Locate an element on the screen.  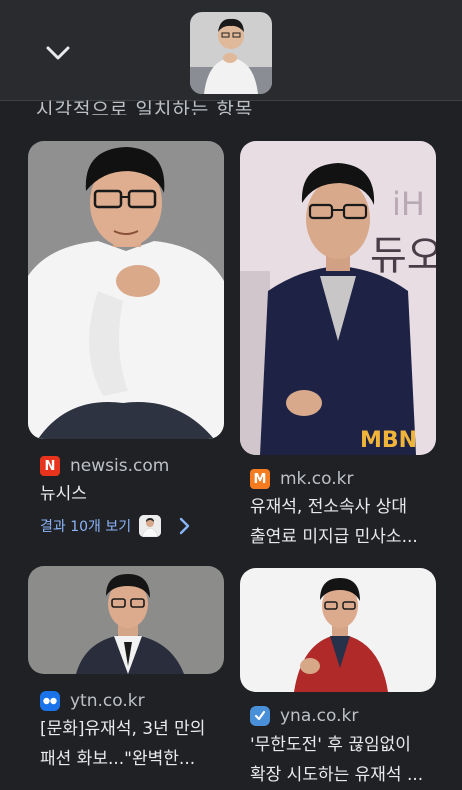
source-domain: mk.co.kr is located at coordinates (317, 479).